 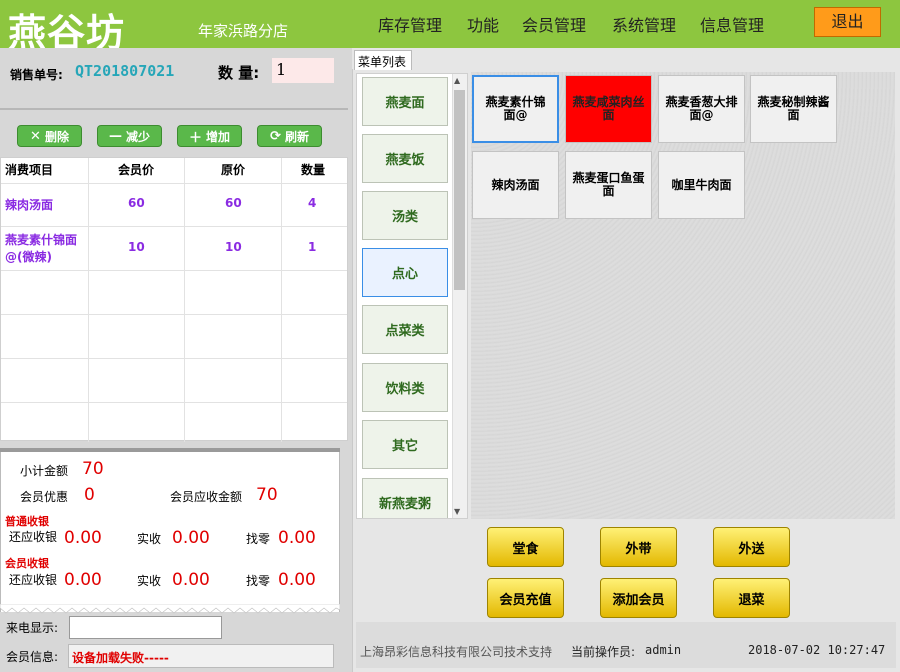 What do you see at coordinates (145, 627) in the screenshot?
I see `caller-field` at bounding box center [145, 627].